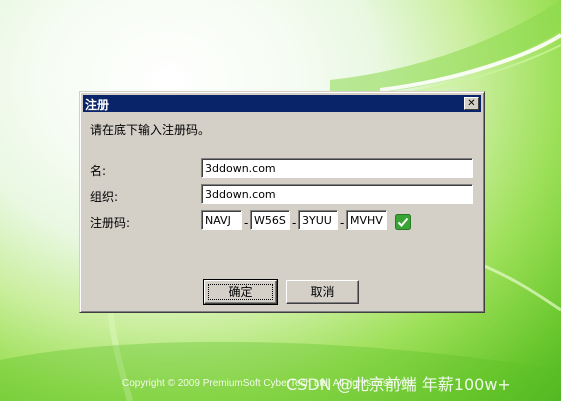 This screenshot has height=401, width=561. I want to click on focus-rectangle, so click(240, 292).